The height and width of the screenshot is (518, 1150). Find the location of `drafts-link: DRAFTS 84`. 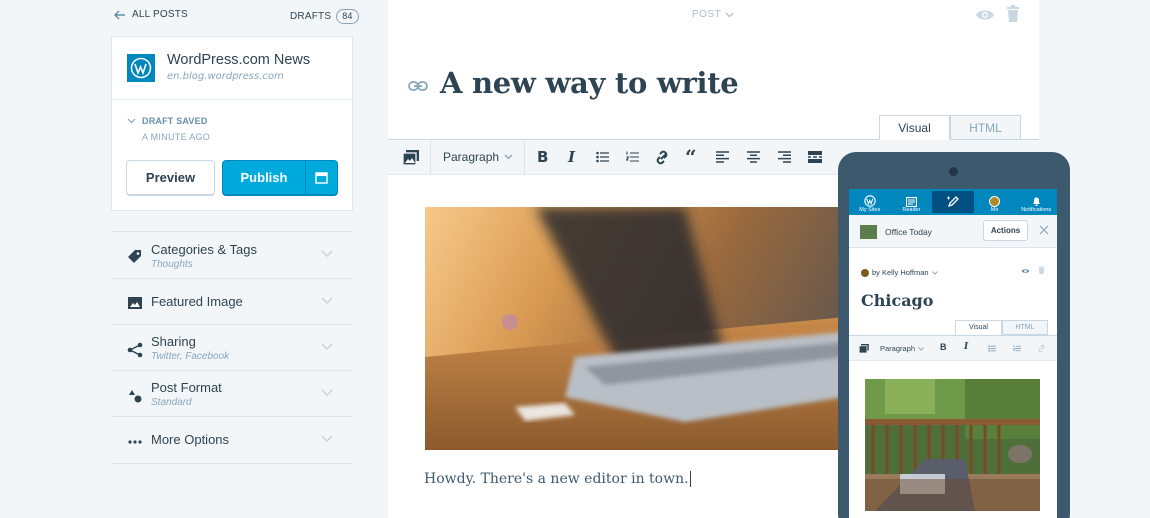

drafts-link: DRAFTS 84 is located at coordinates (324, 16).